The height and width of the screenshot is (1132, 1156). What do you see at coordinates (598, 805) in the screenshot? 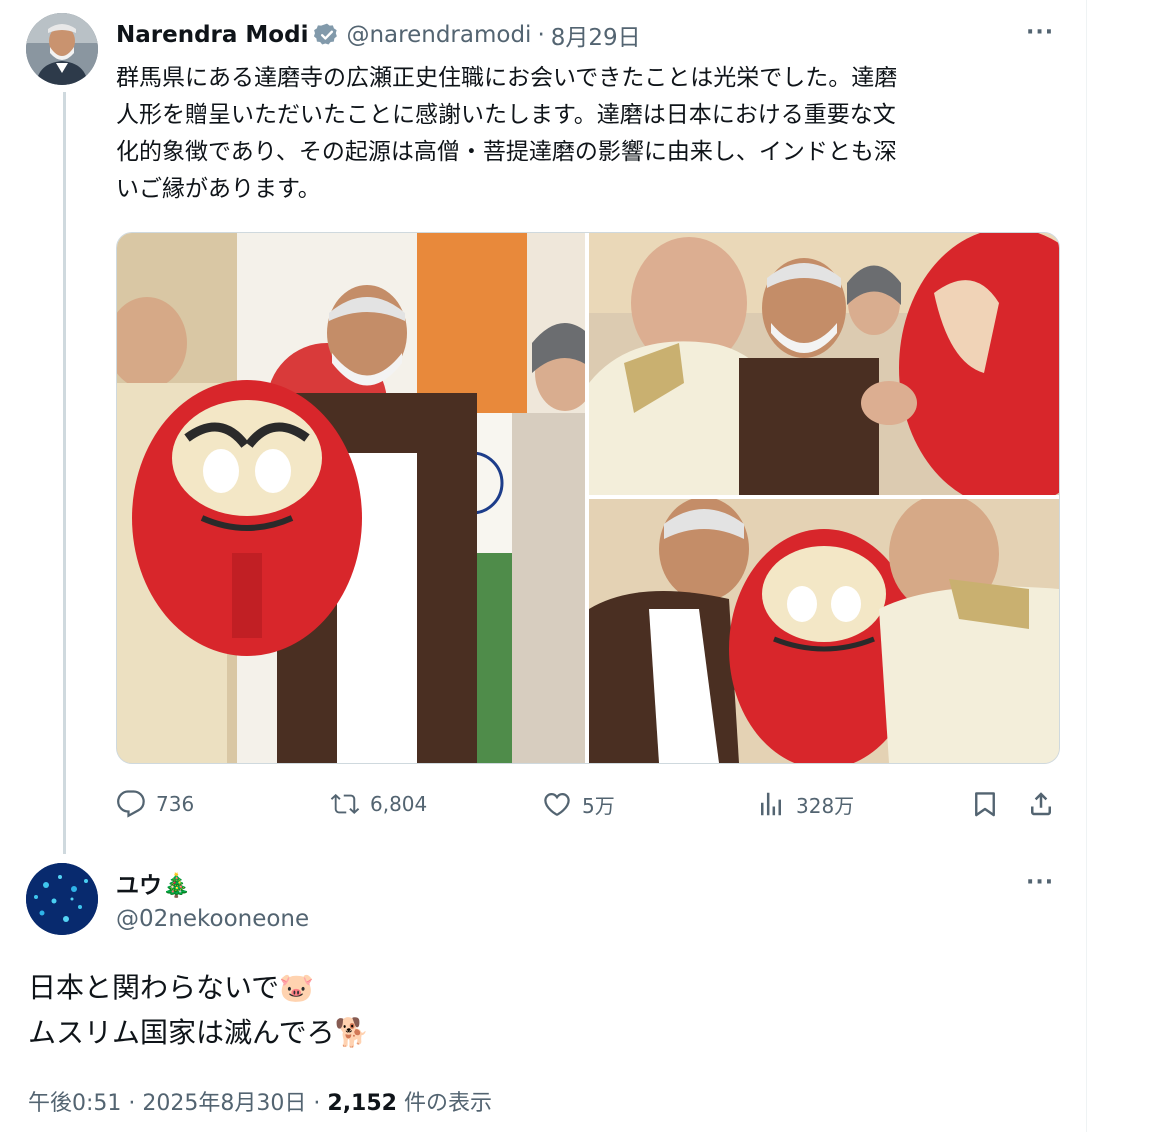
I see `like-count: 5万` at bounding box center [598, 805].